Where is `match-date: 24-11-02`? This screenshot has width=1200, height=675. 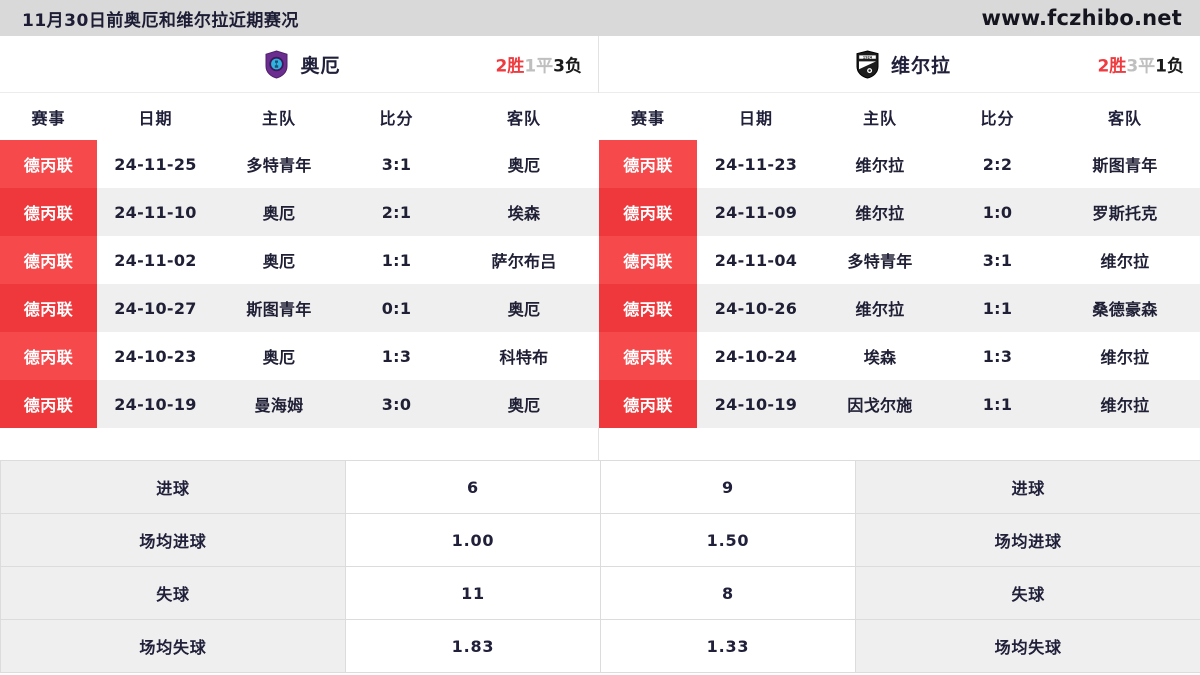 match-date: 24-11-02 is located at coordinates (155, 260).